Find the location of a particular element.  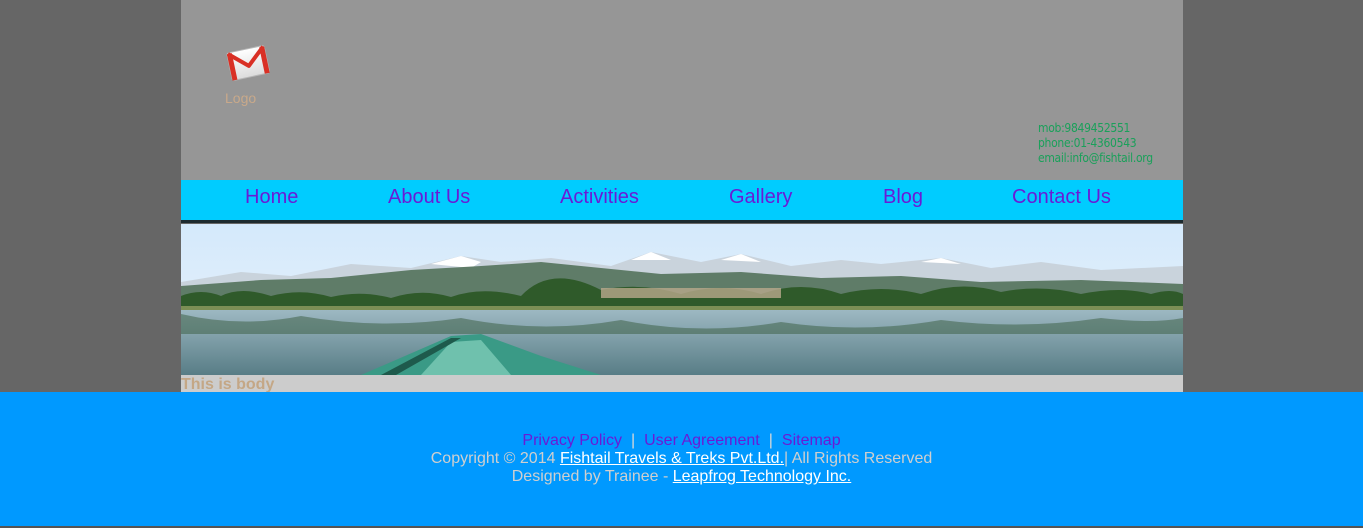

gmail-envelope-icon is located at coordinates (248, 62).